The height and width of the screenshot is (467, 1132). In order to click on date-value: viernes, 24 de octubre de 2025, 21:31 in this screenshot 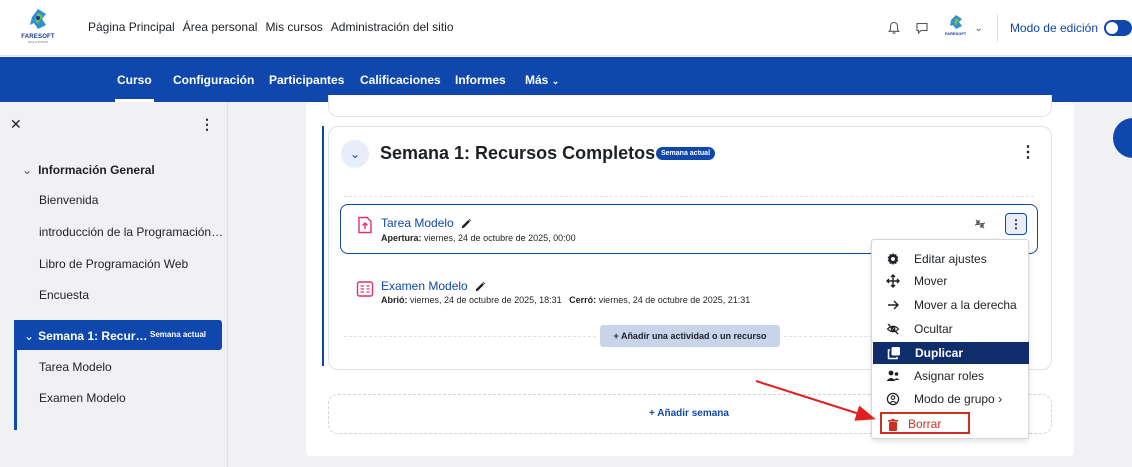, I will do `click(674, 300)`.